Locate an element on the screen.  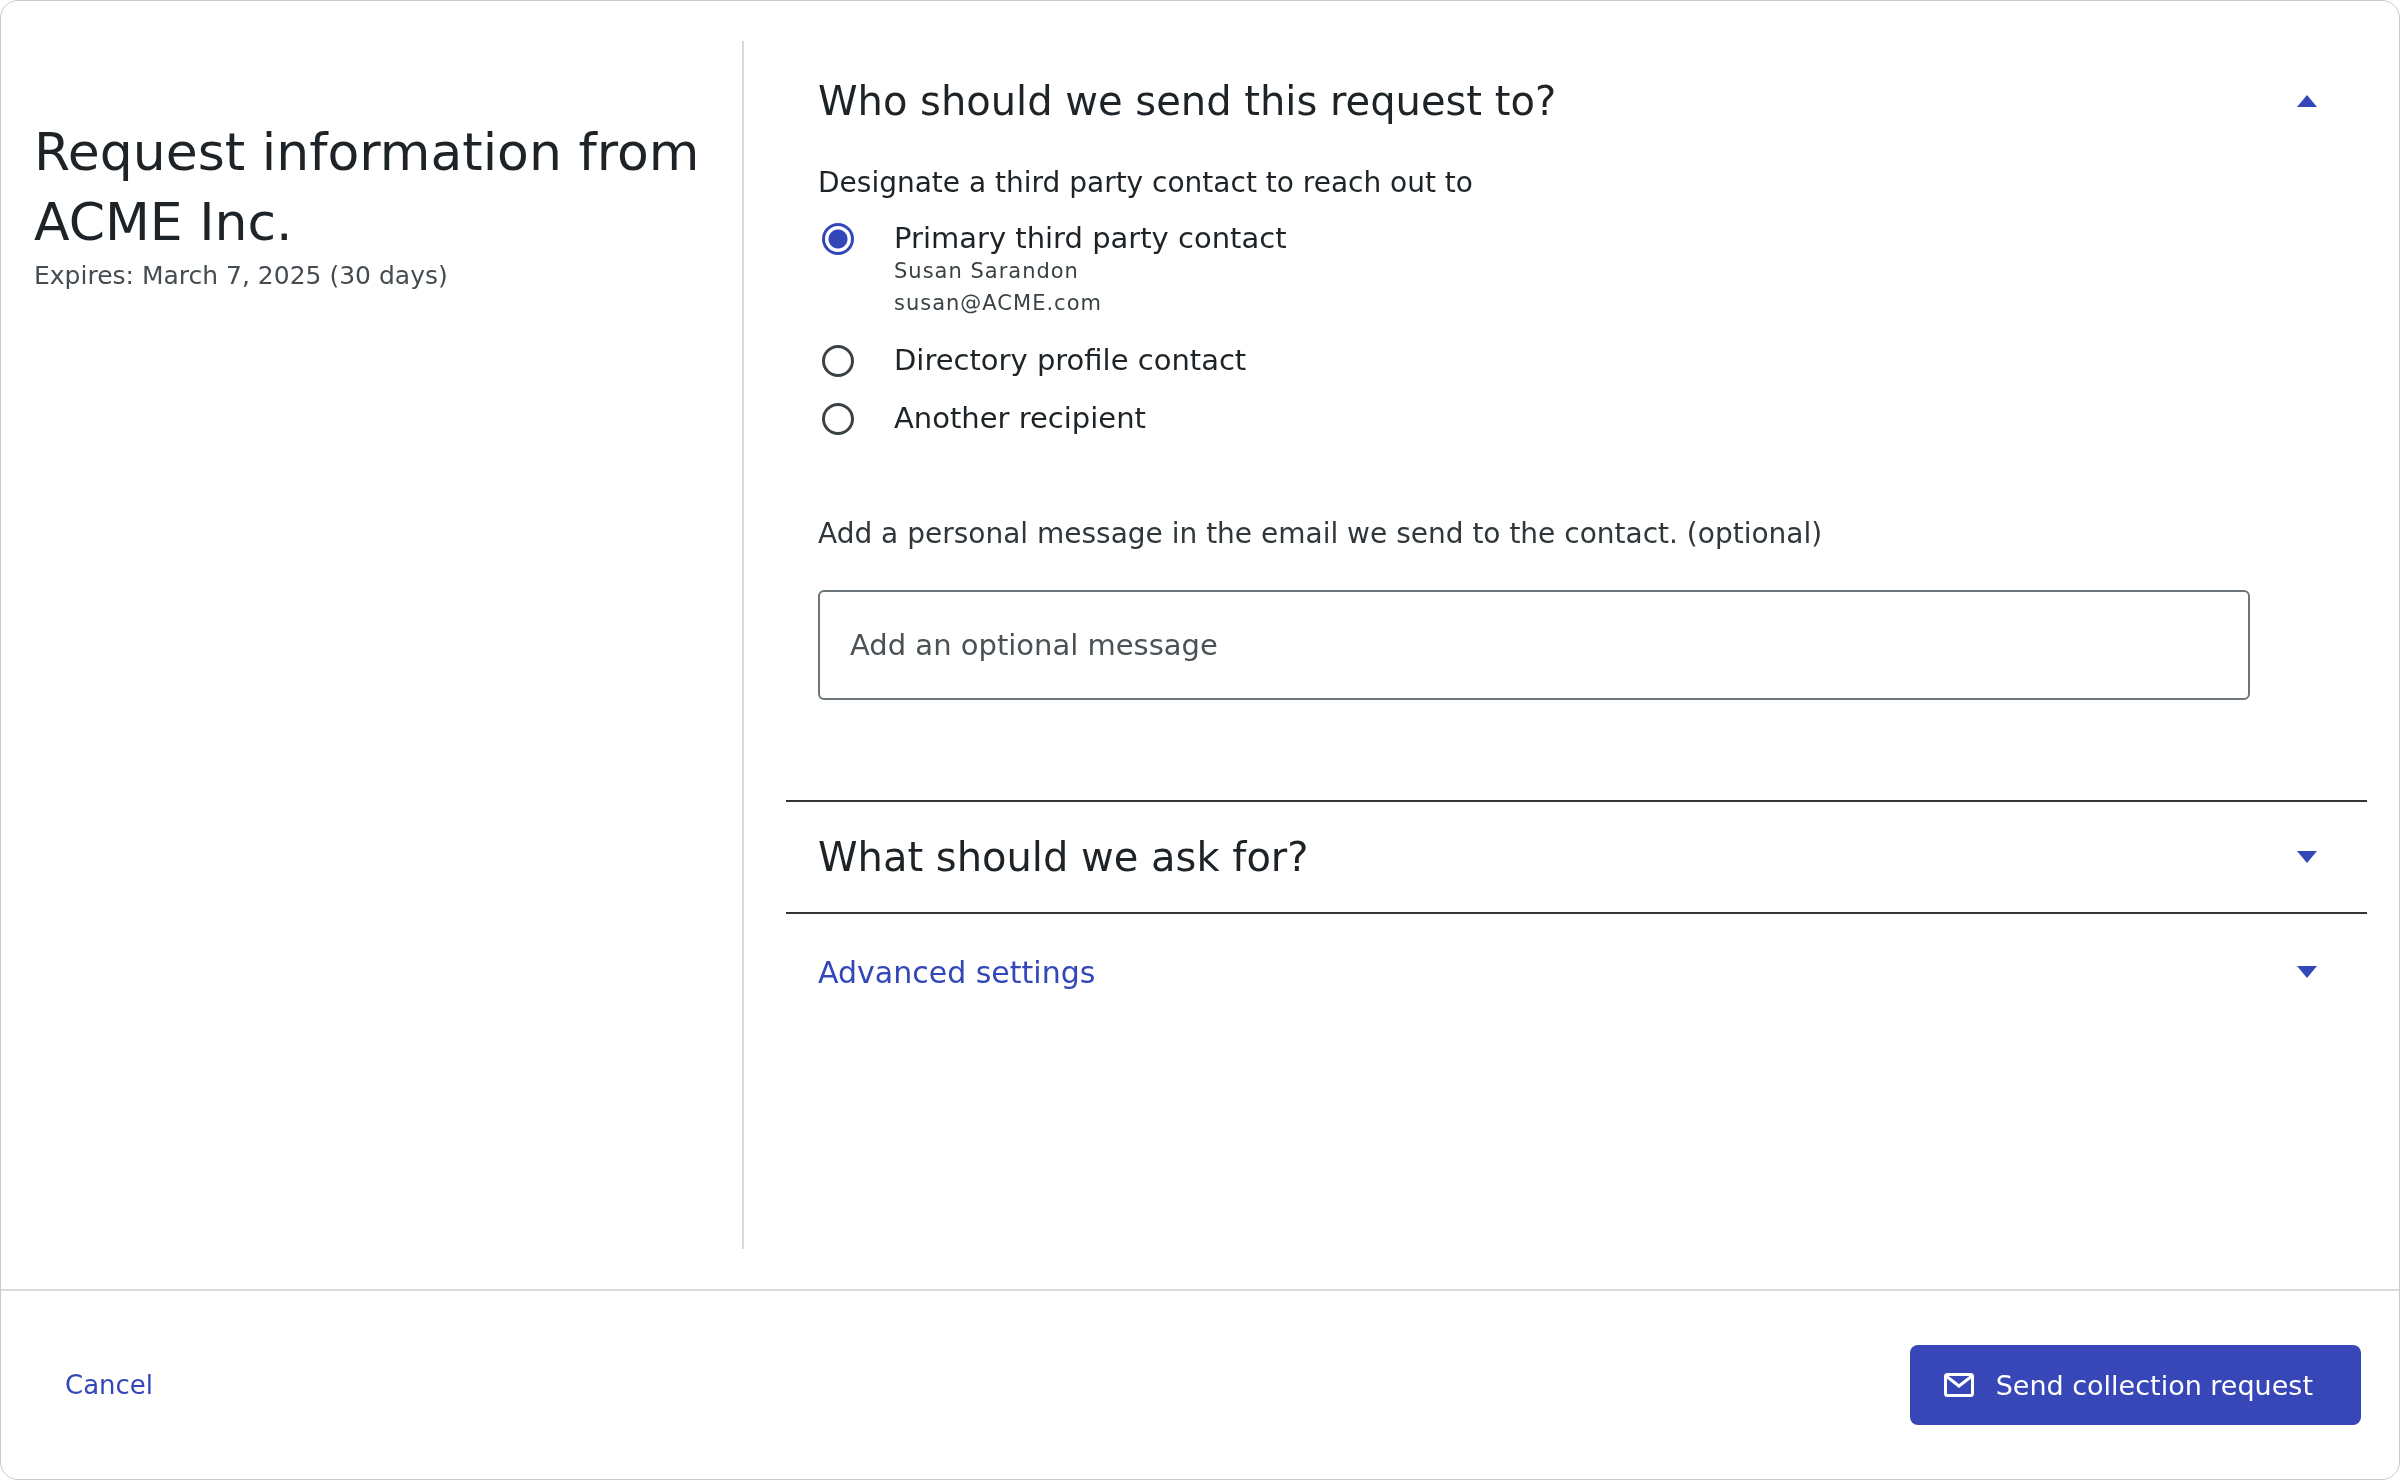
message-input-field: Add an optional message is located at coordinates (1534, 645).